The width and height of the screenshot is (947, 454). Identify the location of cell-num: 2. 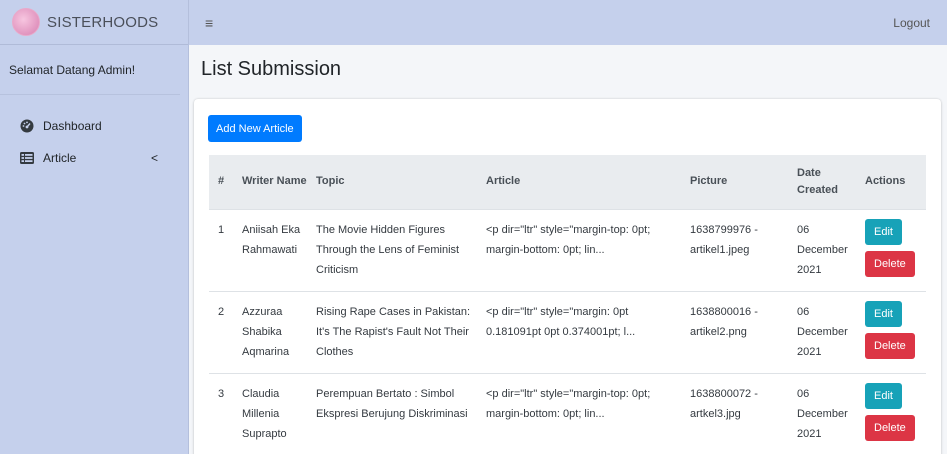
(223, 331).